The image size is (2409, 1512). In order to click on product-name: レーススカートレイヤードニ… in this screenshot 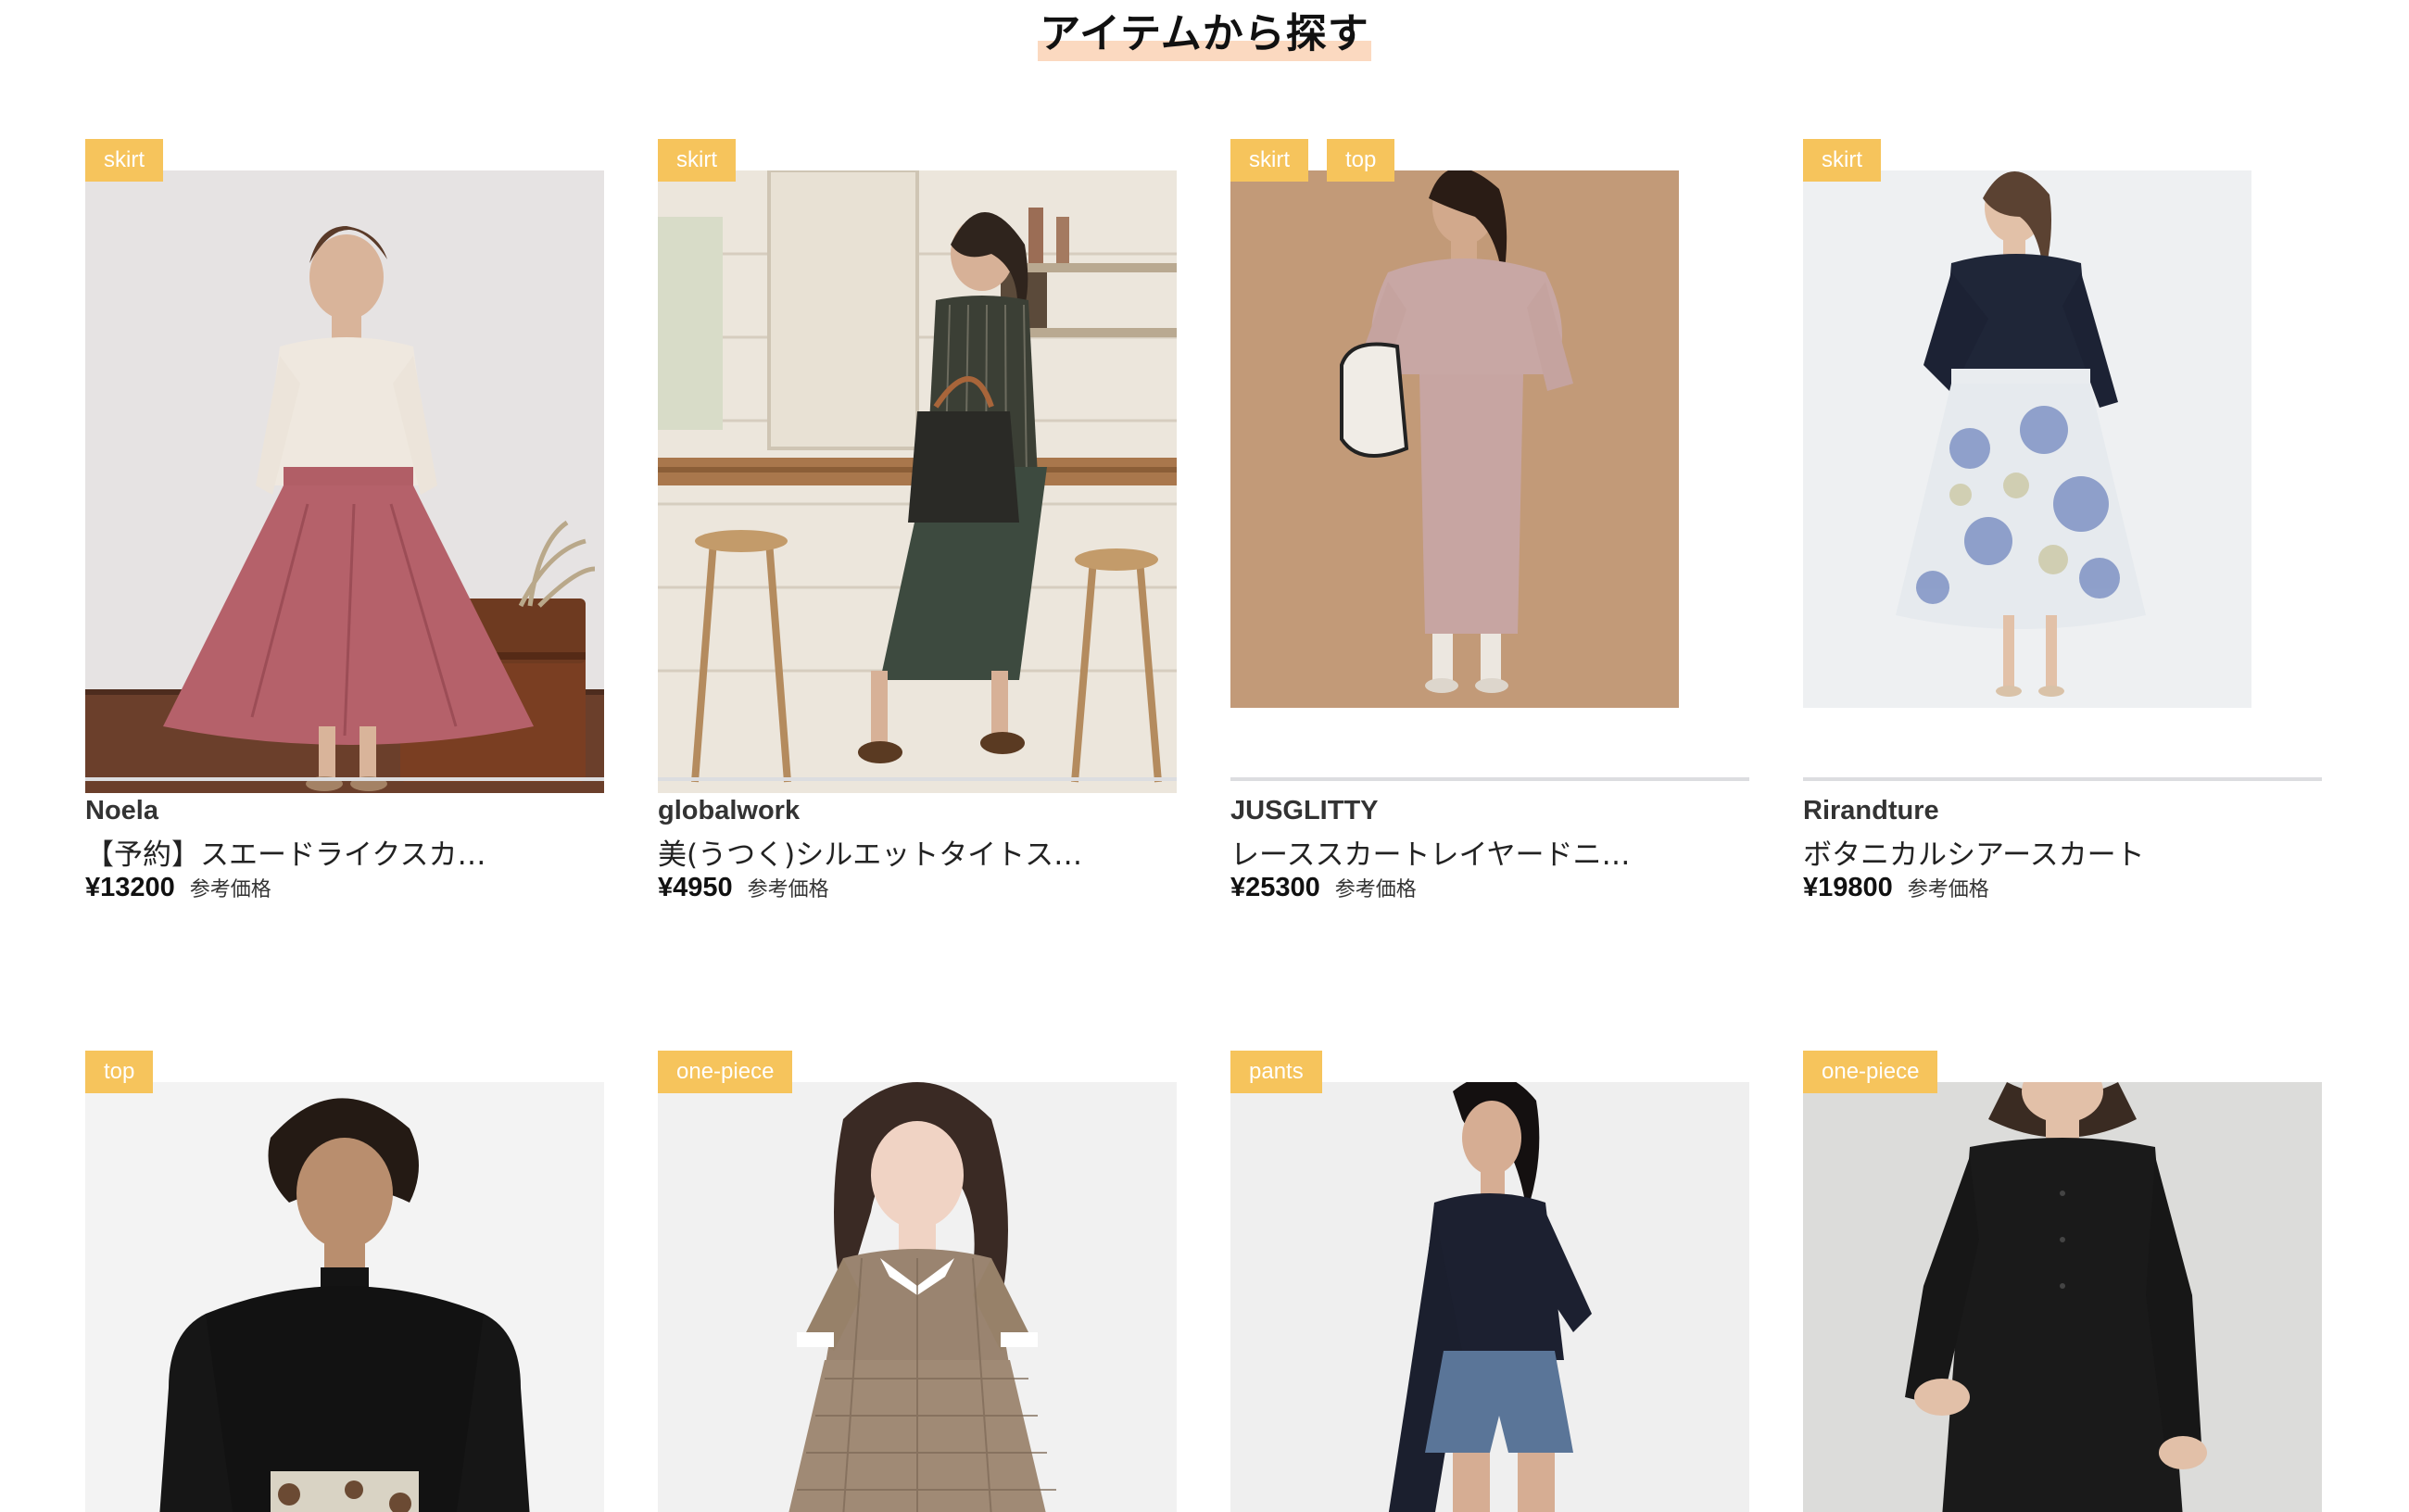, I will do `click(1489, 852)`.